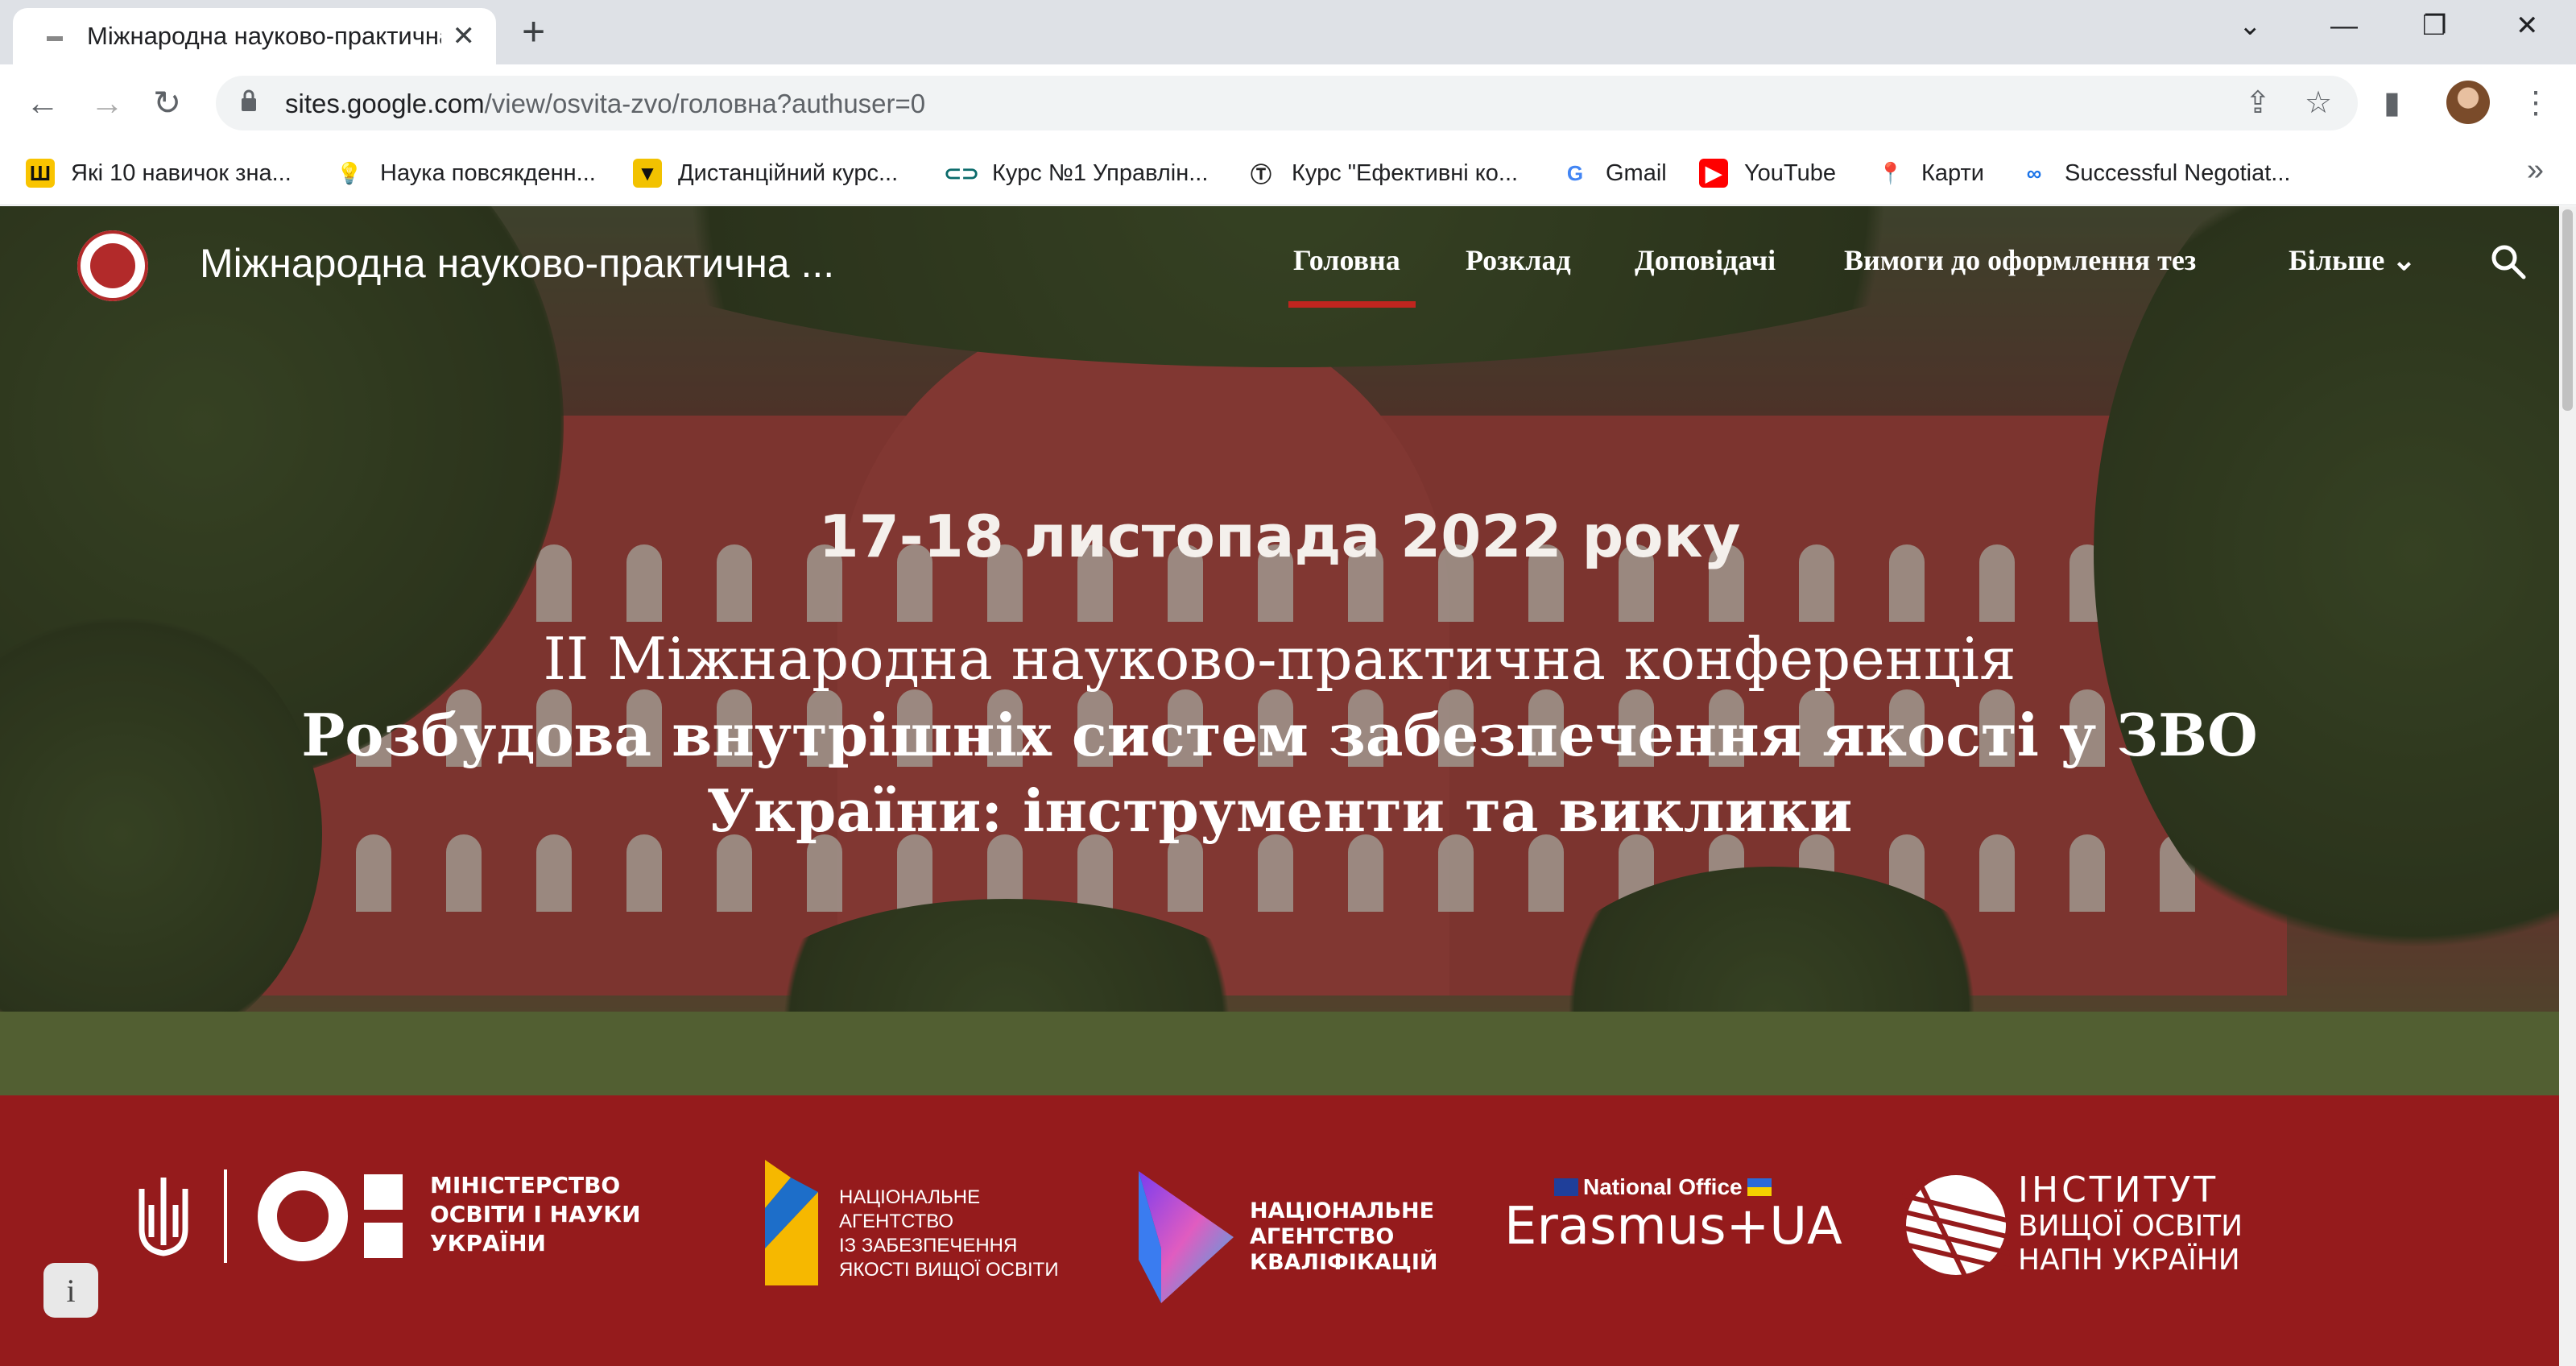 The height and width of the screenshot is (1366, 2576). What do you see at coordinates (1280, 810) in the screenshot?
I see `conference-title-line-3: України: інструменти та виклики` at bounding box center [1280, 810].